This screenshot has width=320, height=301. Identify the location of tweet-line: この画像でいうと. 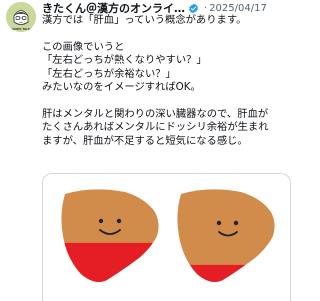
(83, 46).